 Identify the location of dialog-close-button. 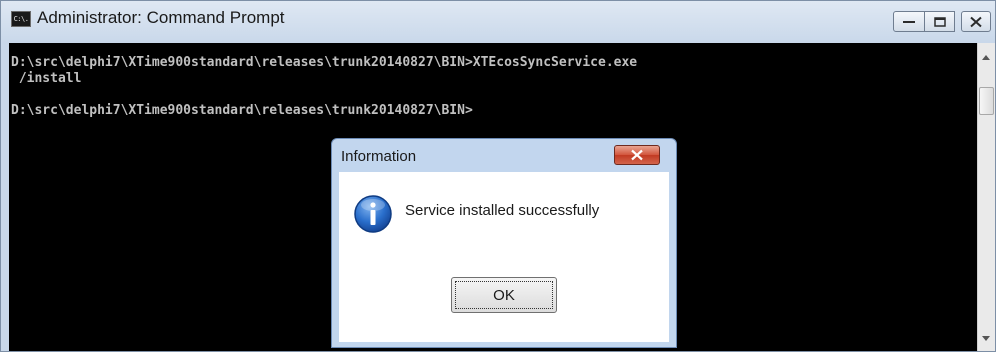
(637, 155).